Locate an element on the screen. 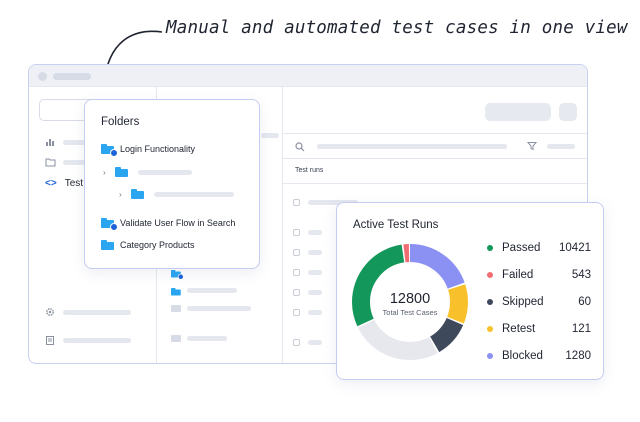  legend-value: 543 is located at coordinates (581, 275).